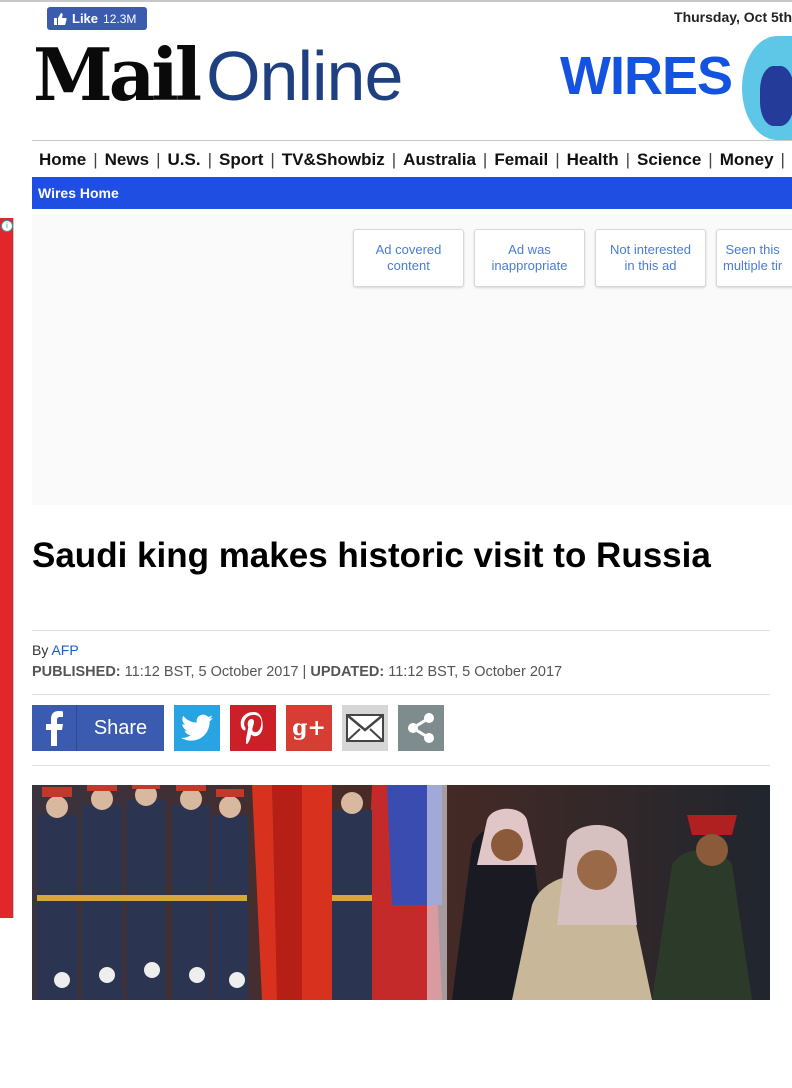 The width and height of the screenshot is (792, 1088). What do you see at coordinates (767, 88) in the screenshot?
I see `wires-graphic` at bounding box center [767, 88].